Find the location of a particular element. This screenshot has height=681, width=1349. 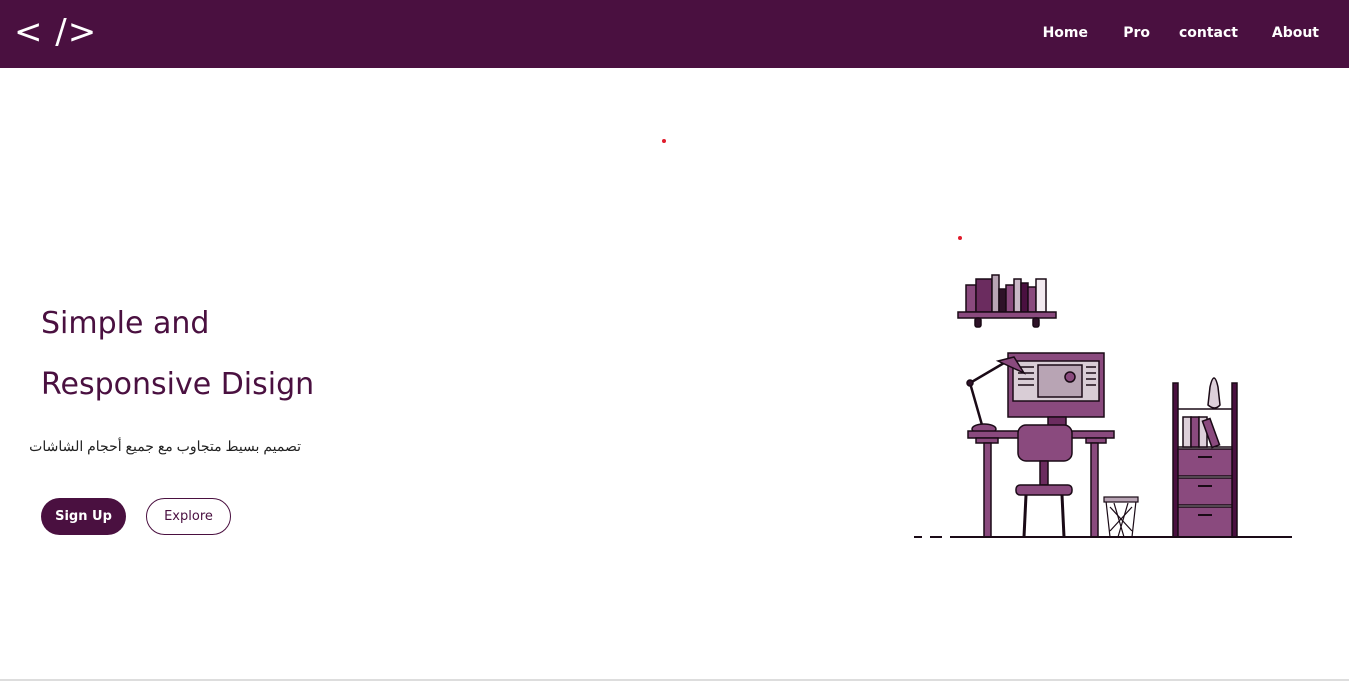

hero-headline-line2: Responsive Disign is located at coordinates (178, 384).